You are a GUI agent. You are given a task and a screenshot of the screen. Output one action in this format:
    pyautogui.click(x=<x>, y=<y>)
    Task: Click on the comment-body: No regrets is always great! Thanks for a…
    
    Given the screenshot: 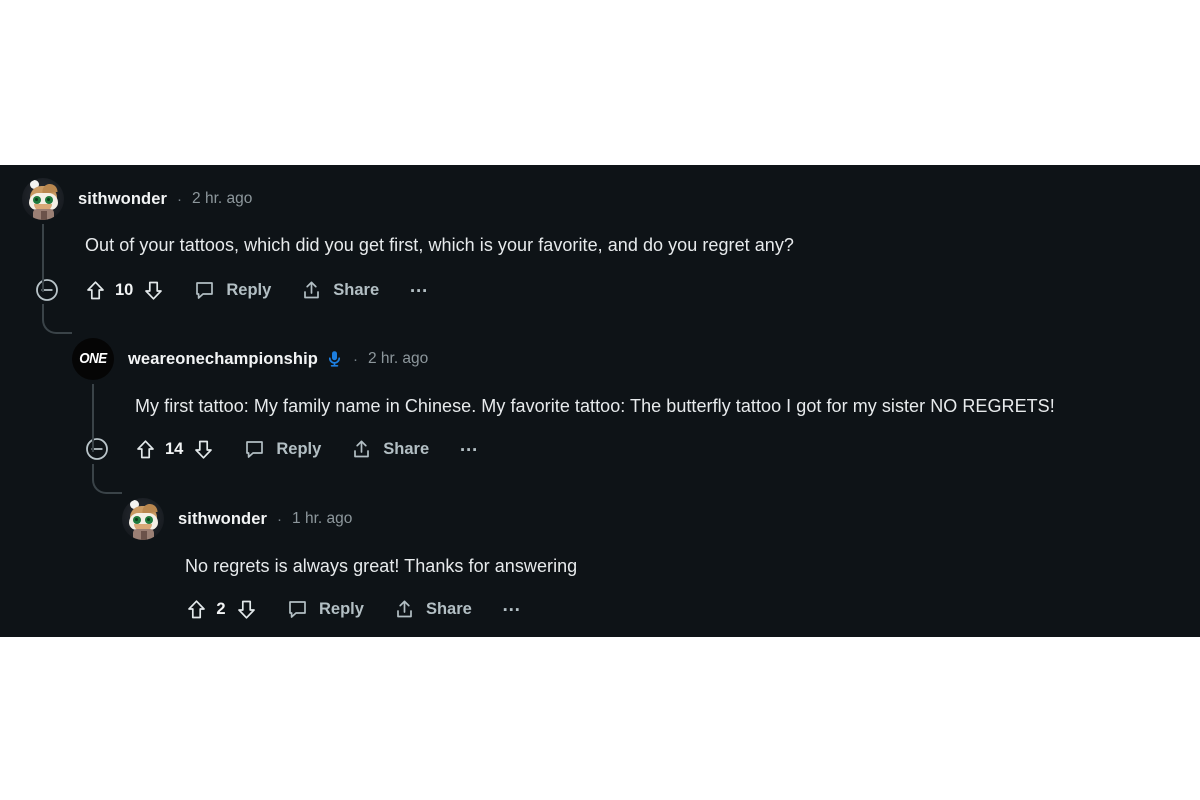 What is the action you would take?
    pyautogui.click(x=381, y=566)
    